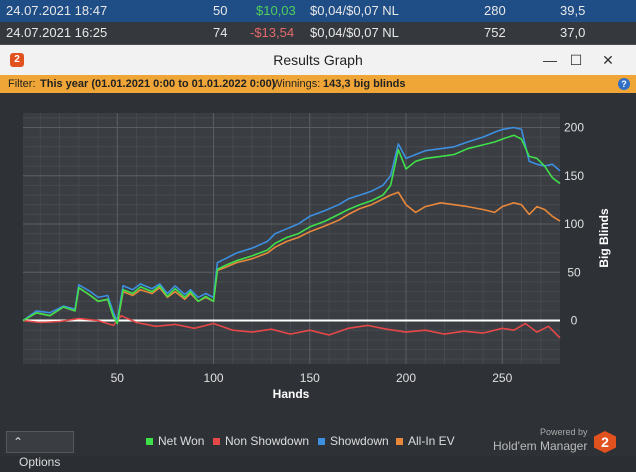 The height and width of the screenshot is (472, 636). I want to click on row-col5: 280, so click(495, 10).